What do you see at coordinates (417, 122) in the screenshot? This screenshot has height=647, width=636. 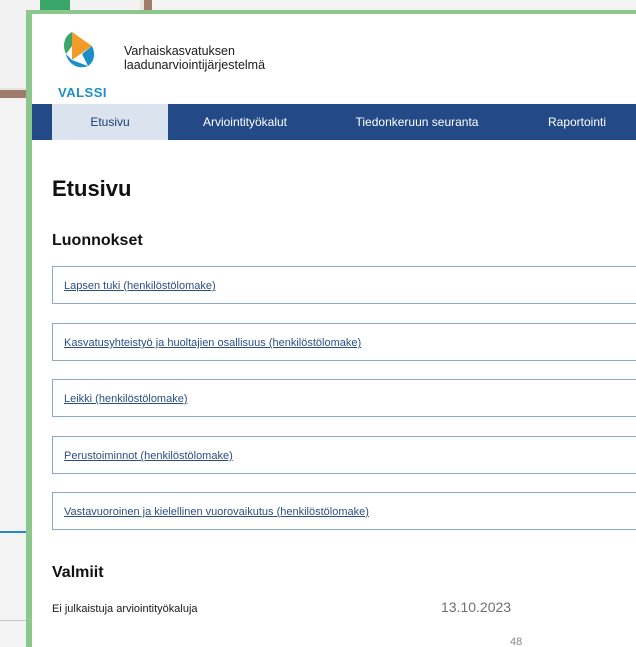 I see `tab-tiedonkeruun-seuranta: Tiedonkeruun seuranta` at bounding box center [417, 122].